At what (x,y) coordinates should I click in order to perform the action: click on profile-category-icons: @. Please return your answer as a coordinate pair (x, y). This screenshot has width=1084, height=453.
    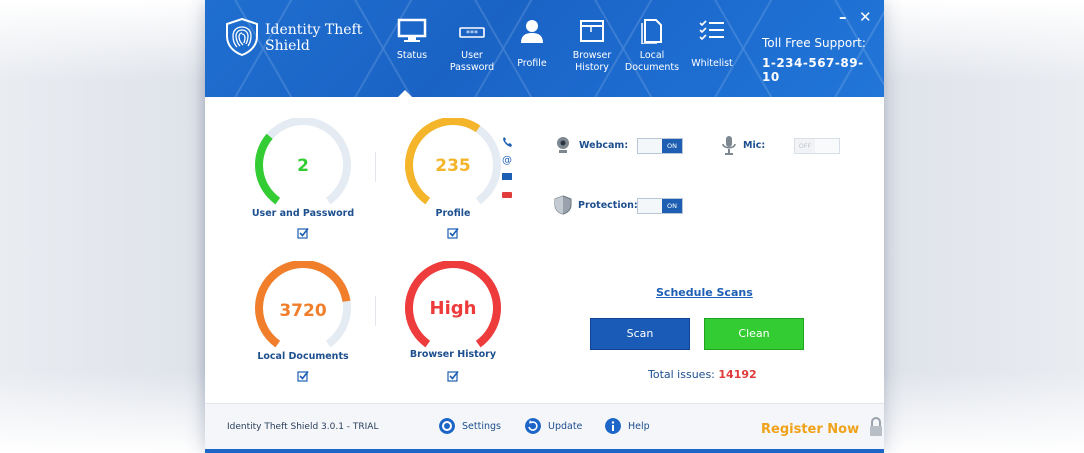
    Looking at the image, I should click on (507, 167).